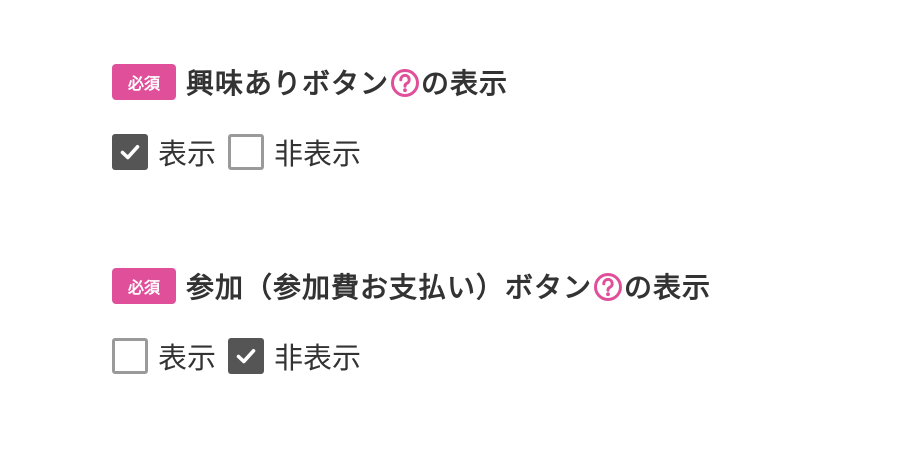 Image resolution: width=920 pixels, height=461 pixels. What do you see at coordinates (389, 287) in the screenshot?
I see `field-title-text: 参加（参加費お支払い）ボタン` at bounding box center [389, 287].